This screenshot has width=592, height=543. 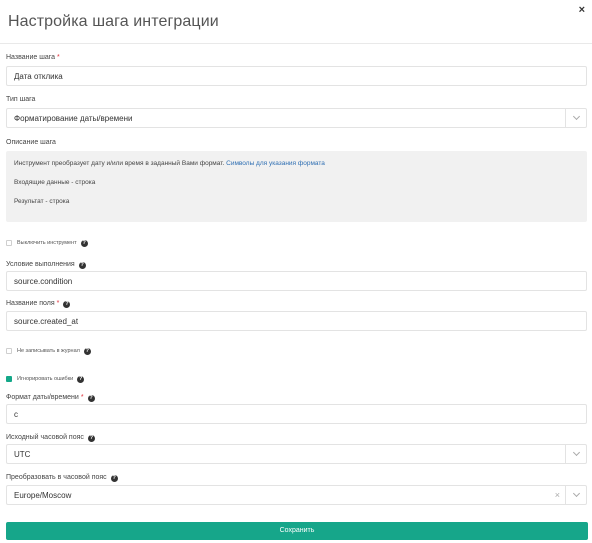 What do you see at coordinates (296, 281) in the screenshot?
I see `condition-input: source.condition` at bounding box center [296, 281].